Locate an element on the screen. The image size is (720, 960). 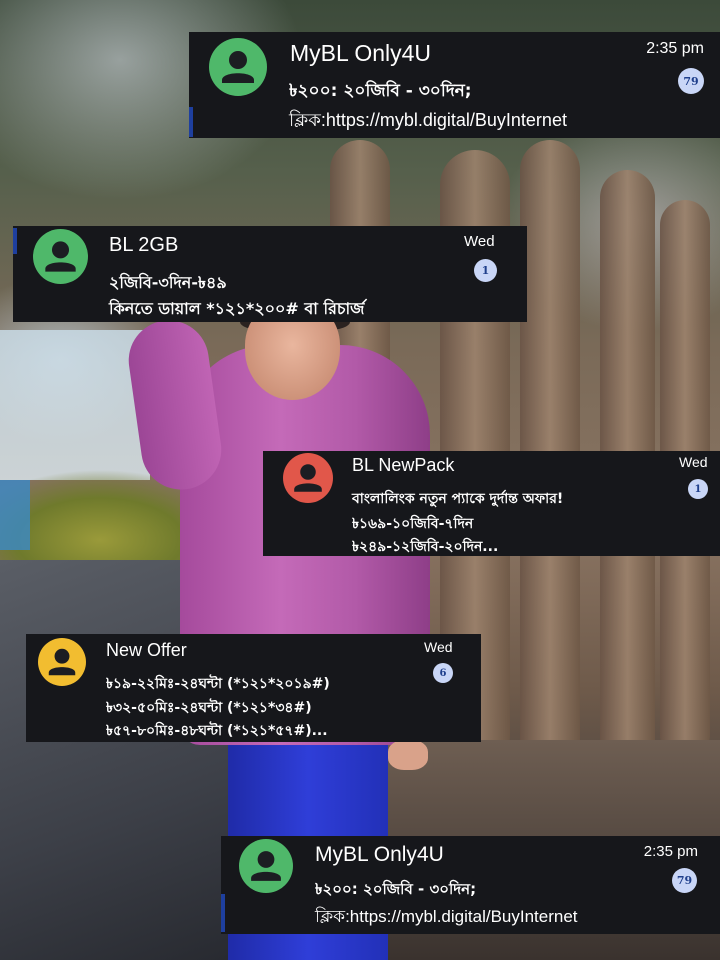
water-area is located at coordinates (15, 515).